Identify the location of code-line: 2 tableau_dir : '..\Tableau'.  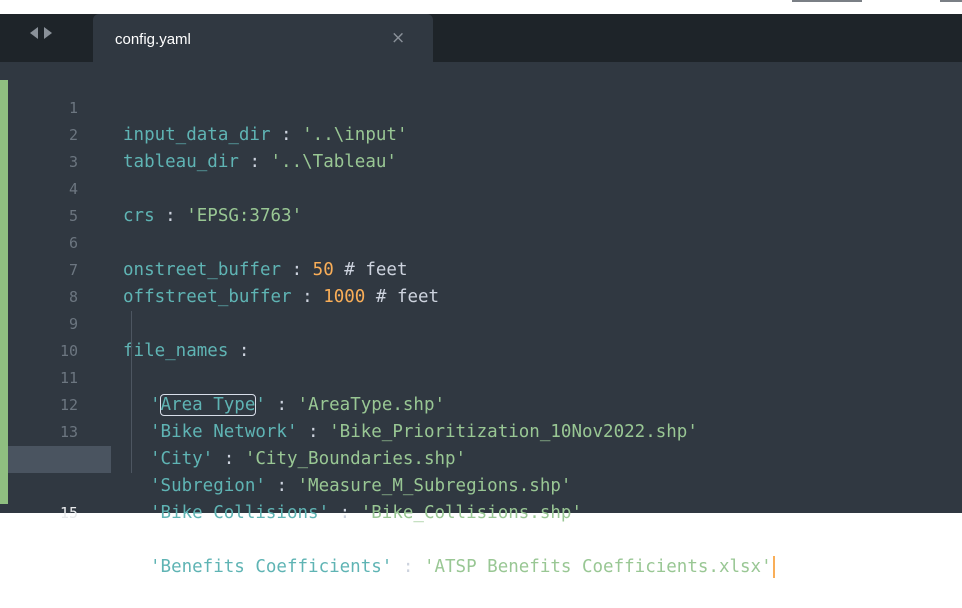
(481, 133).